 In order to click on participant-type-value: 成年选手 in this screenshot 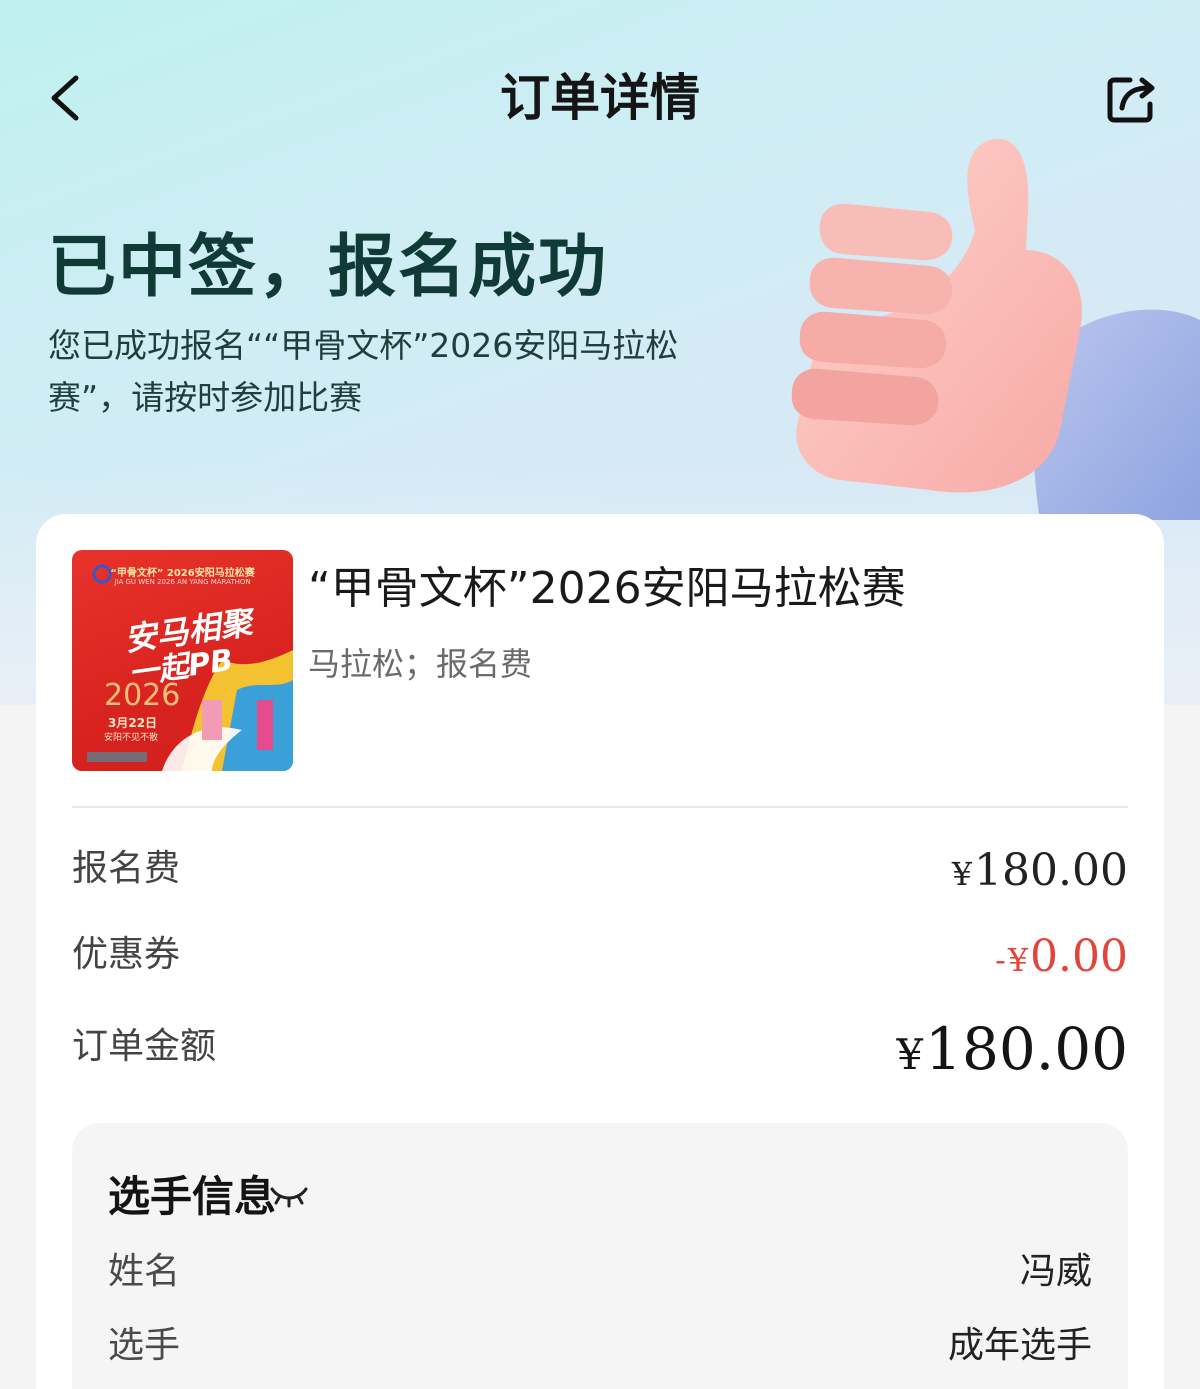, I will do `click(1019, 1345)`.